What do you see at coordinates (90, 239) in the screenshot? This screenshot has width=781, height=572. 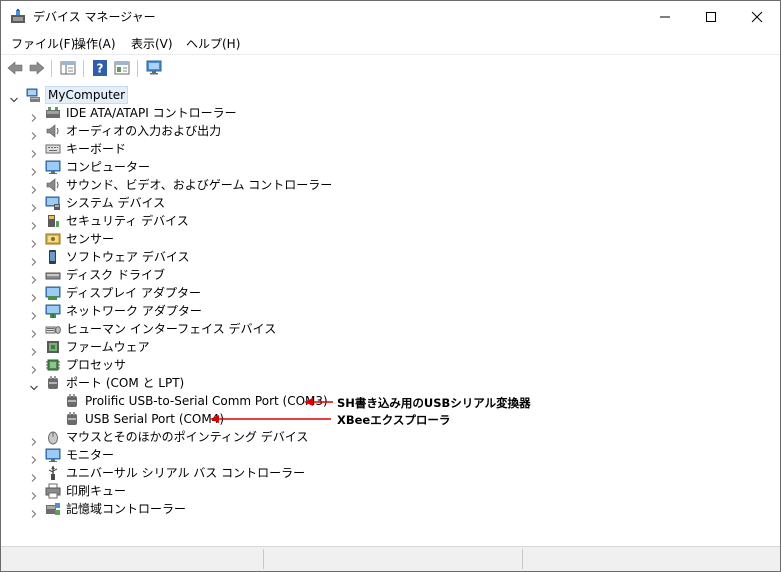 I see `tree-category-label: センサー` at bounding box center [90, 239].